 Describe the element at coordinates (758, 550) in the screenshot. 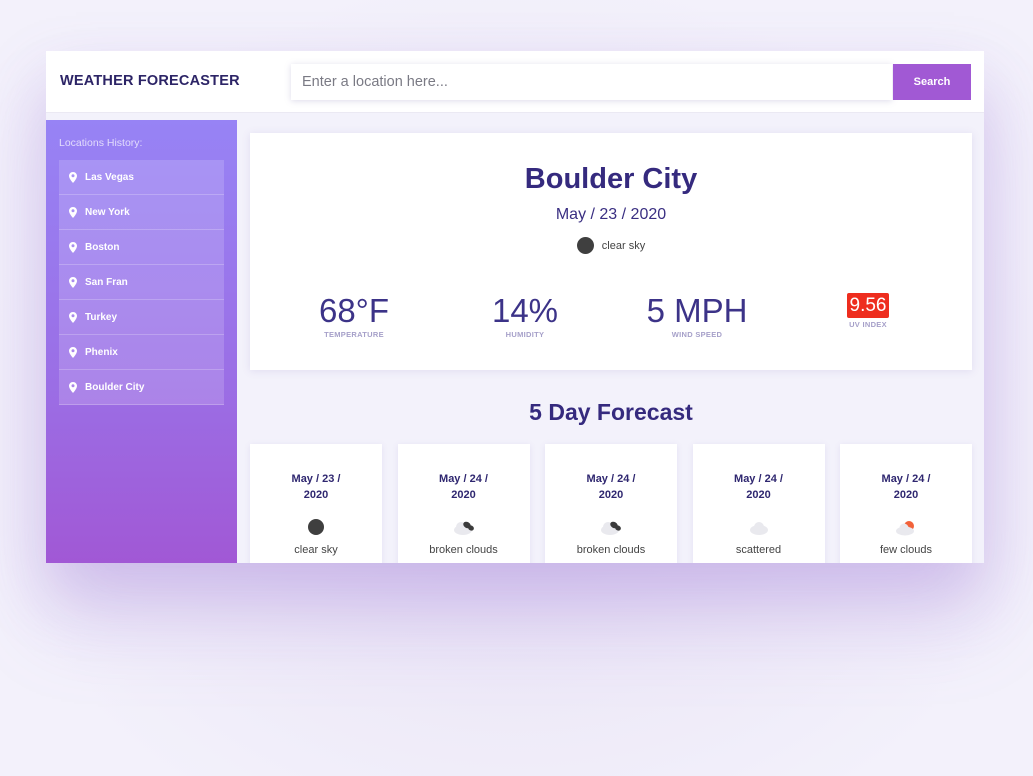

I see `forecast-description: scattered` at that location.